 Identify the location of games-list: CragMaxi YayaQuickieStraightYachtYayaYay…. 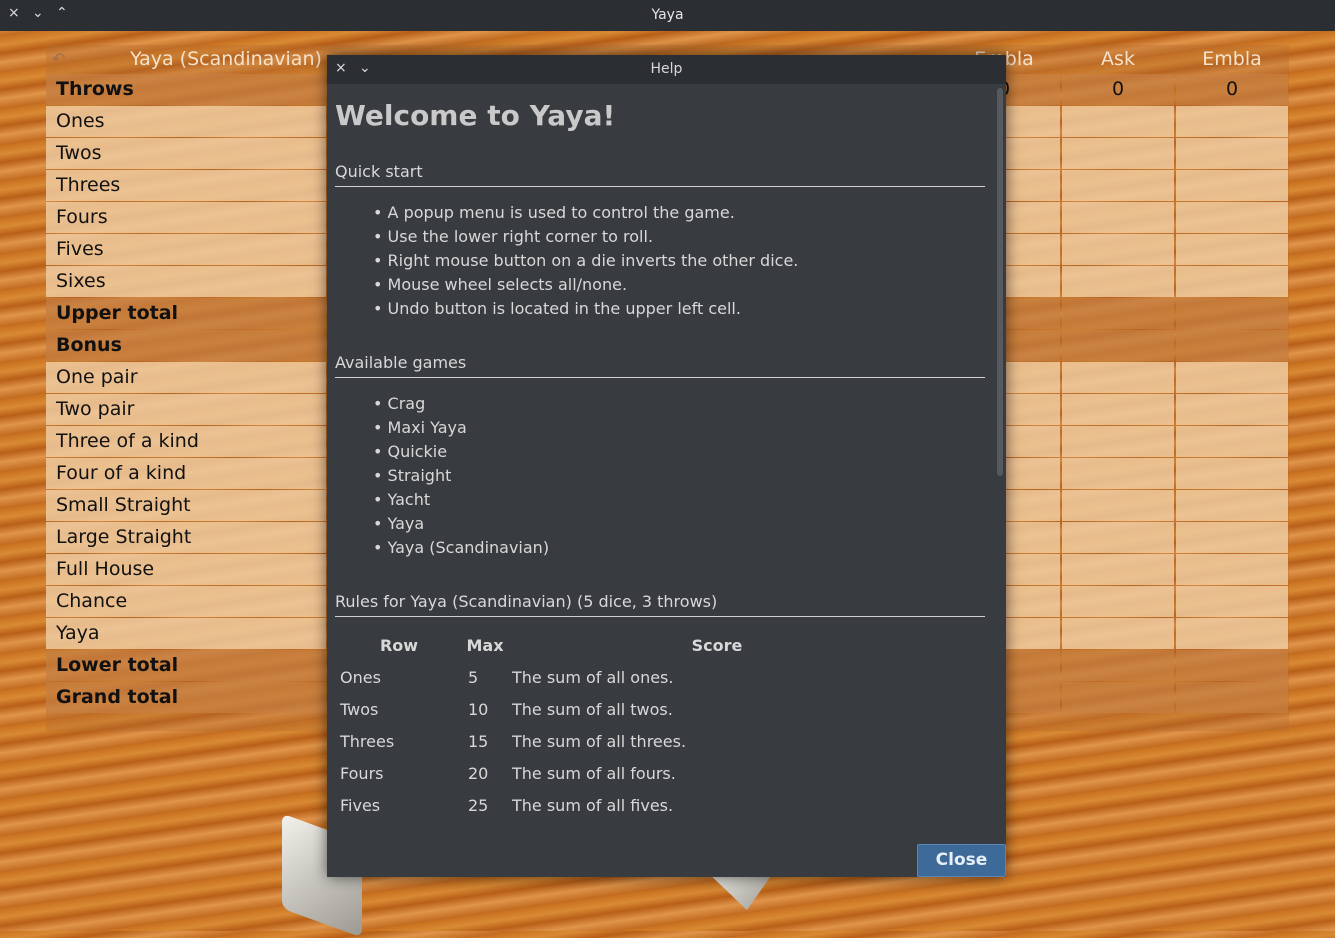
(679, 478).